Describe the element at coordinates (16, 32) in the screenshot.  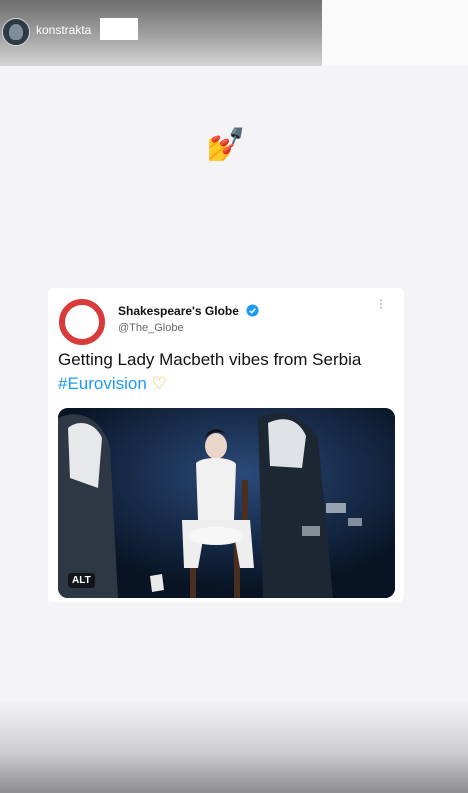
I see `avatar` at that location.